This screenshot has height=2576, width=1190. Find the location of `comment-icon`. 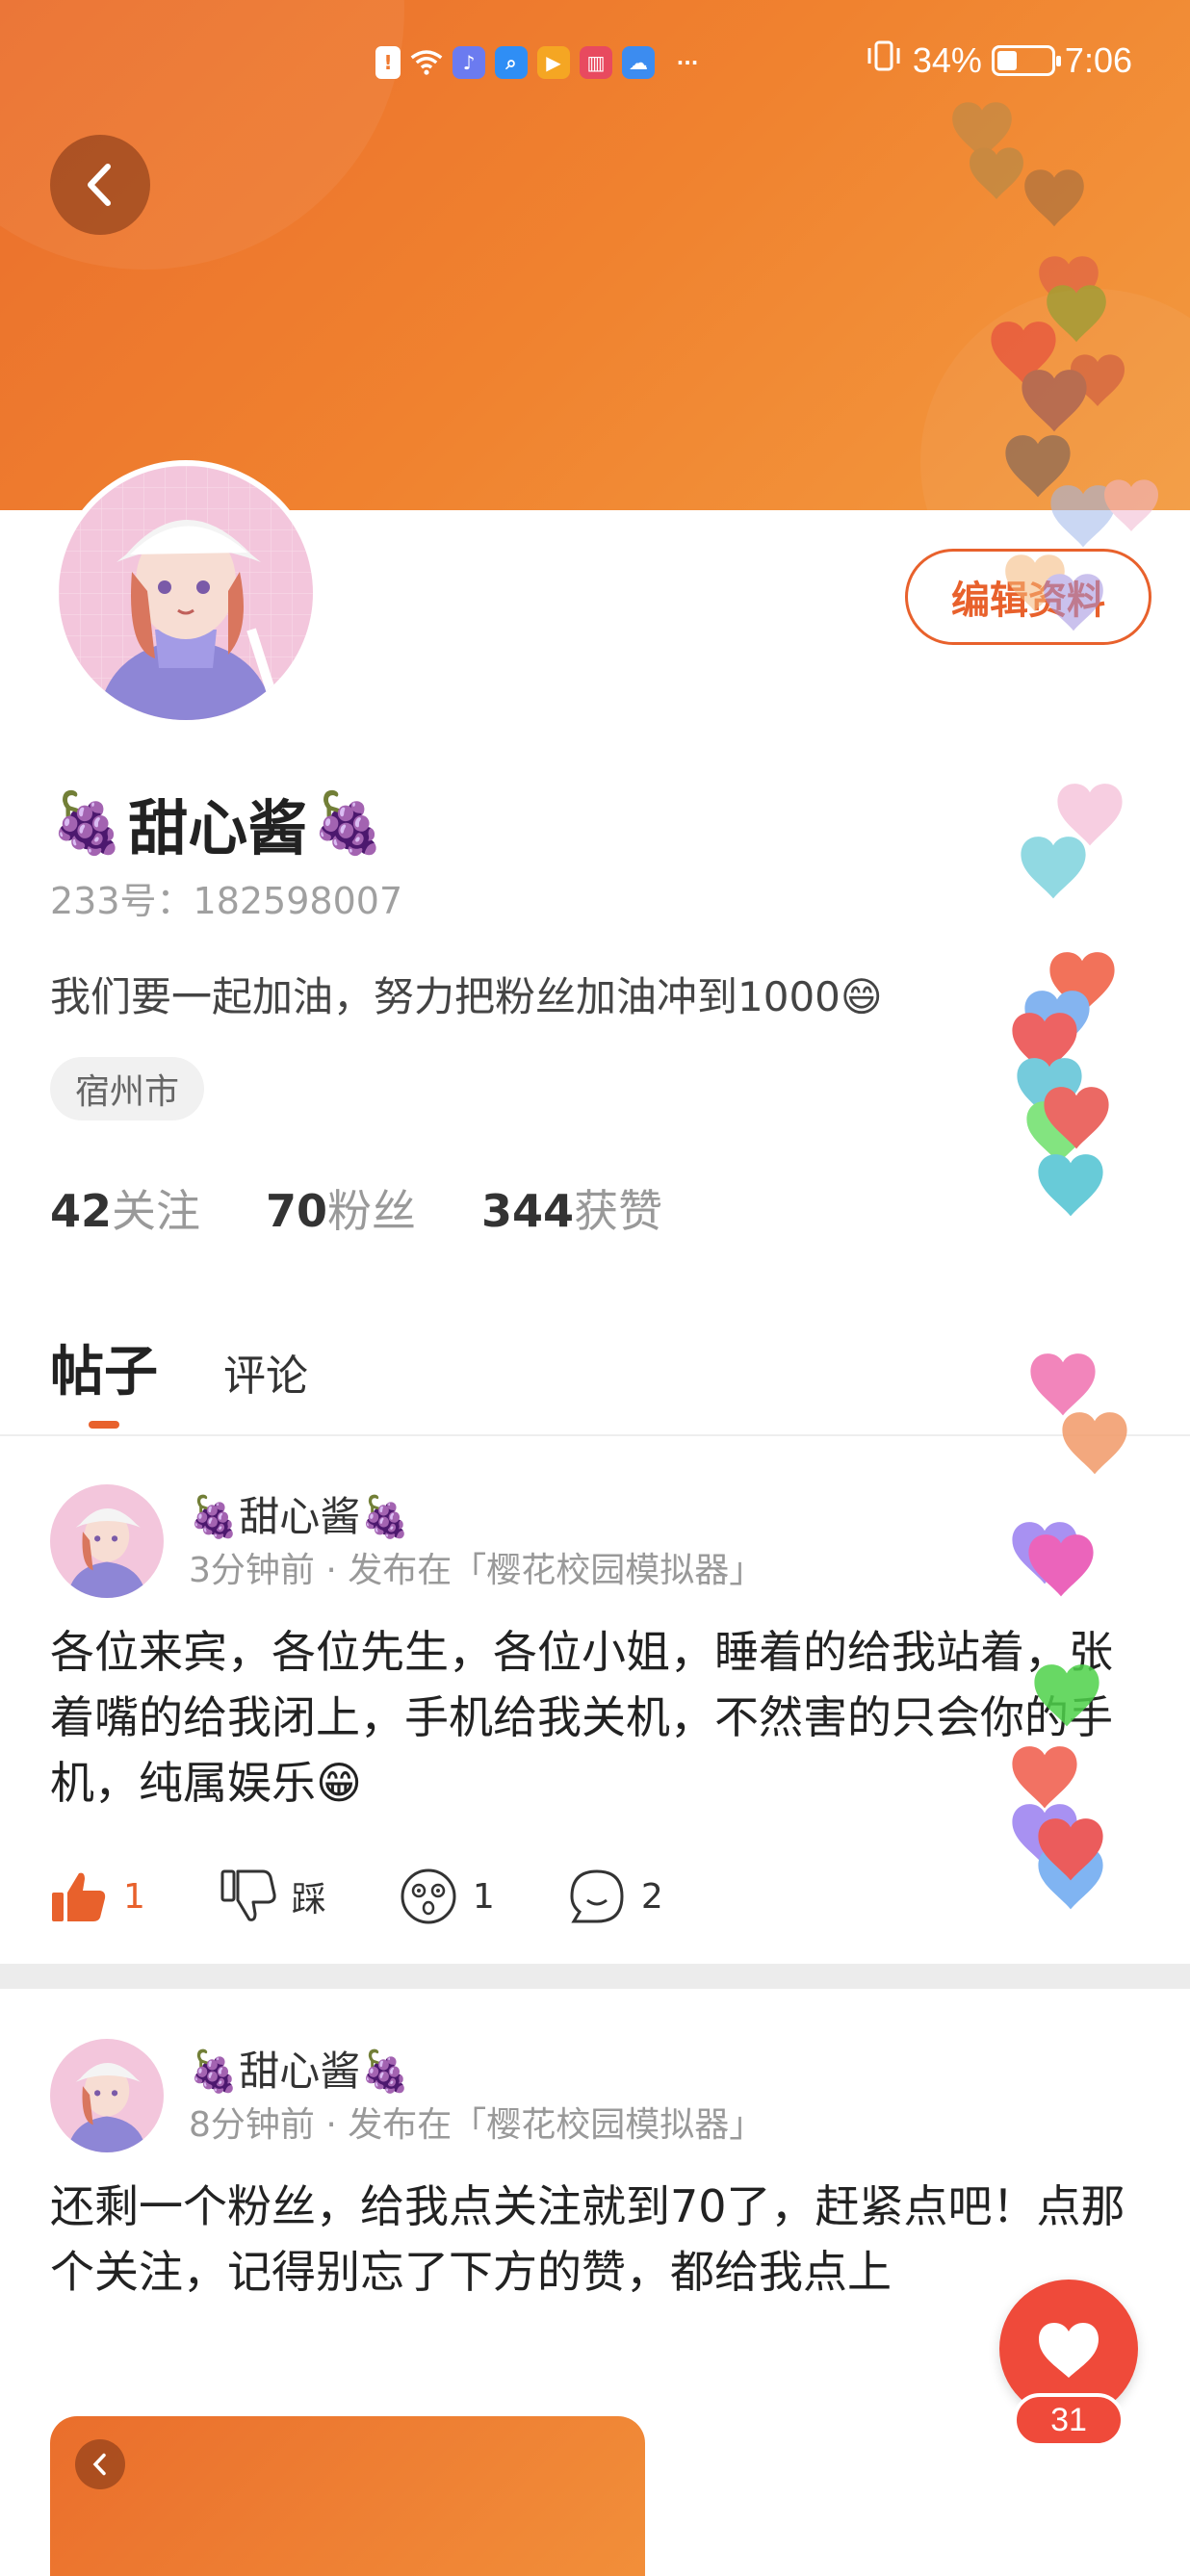

comment-icon is located at coordinates (597, 1896).